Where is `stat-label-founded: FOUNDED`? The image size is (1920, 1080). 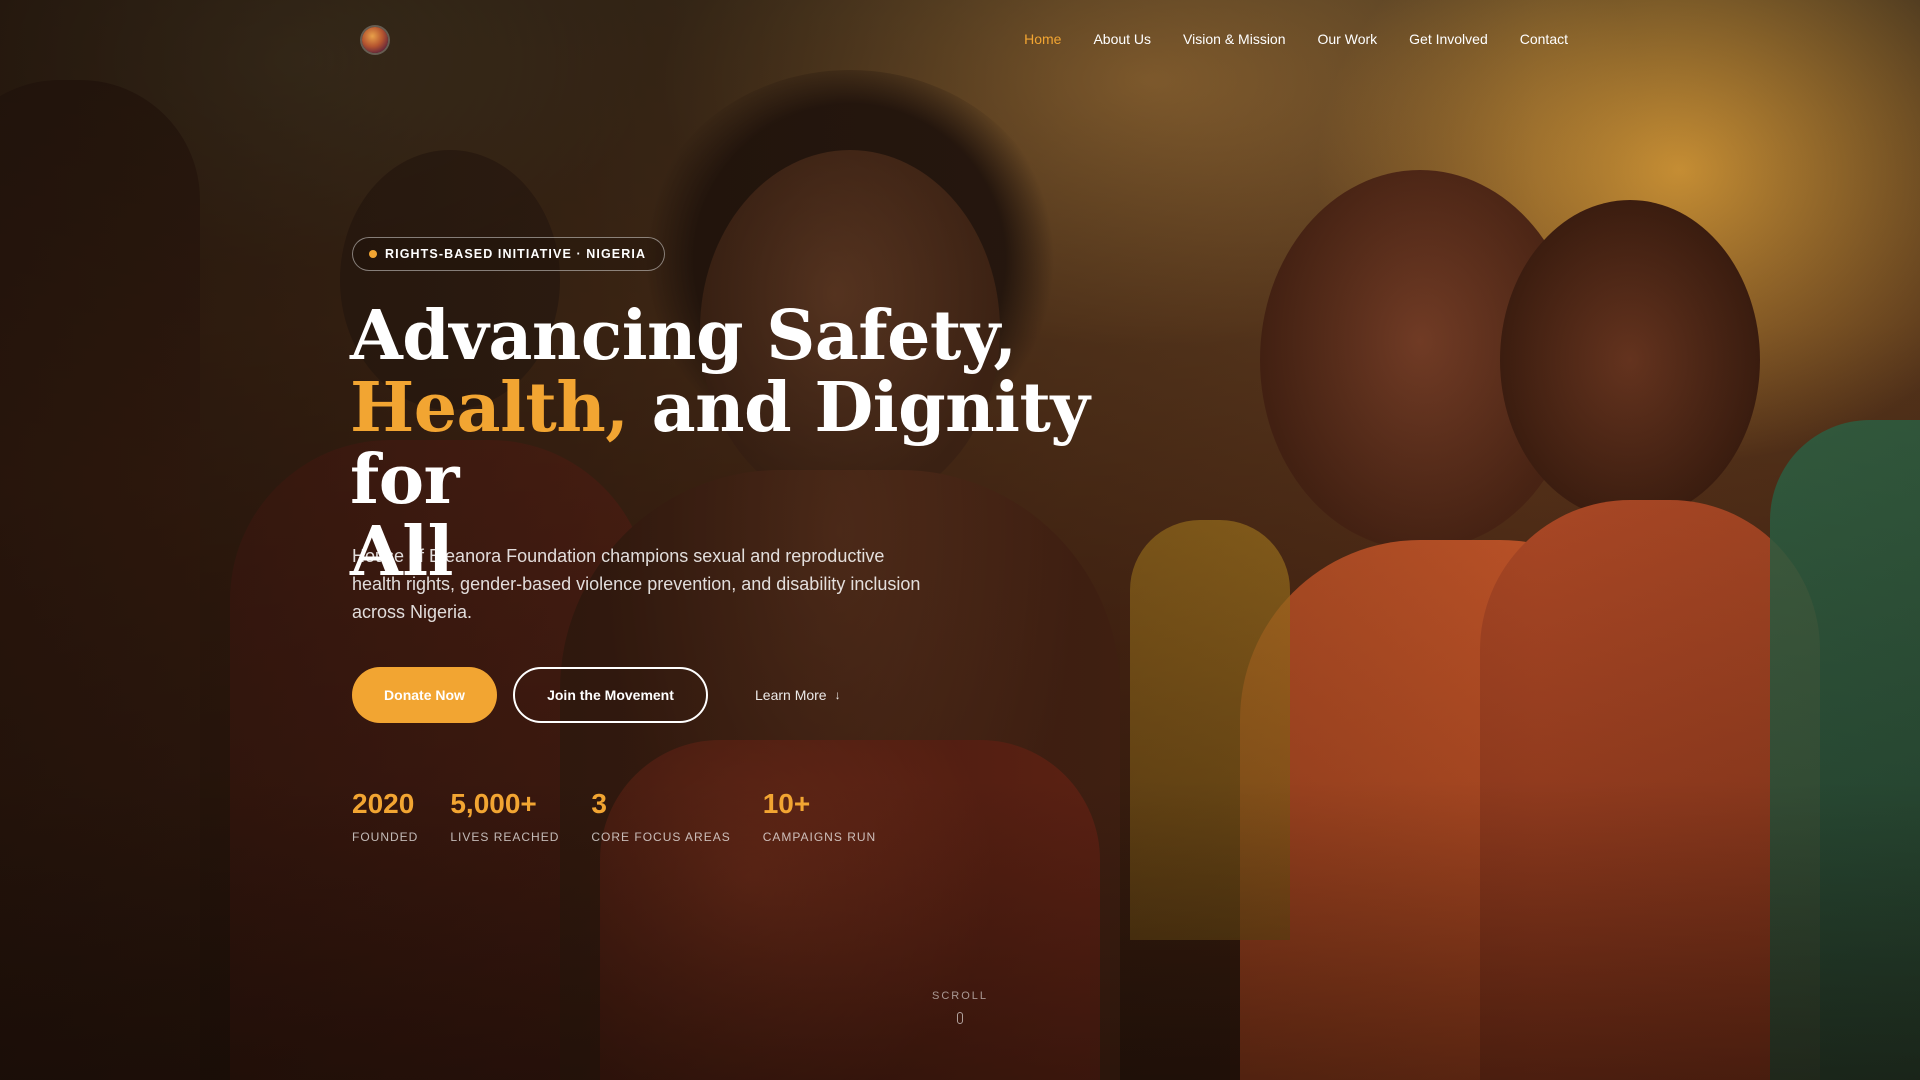 stat-label-founded: FOUNDED is located at coordinates (385, 837).